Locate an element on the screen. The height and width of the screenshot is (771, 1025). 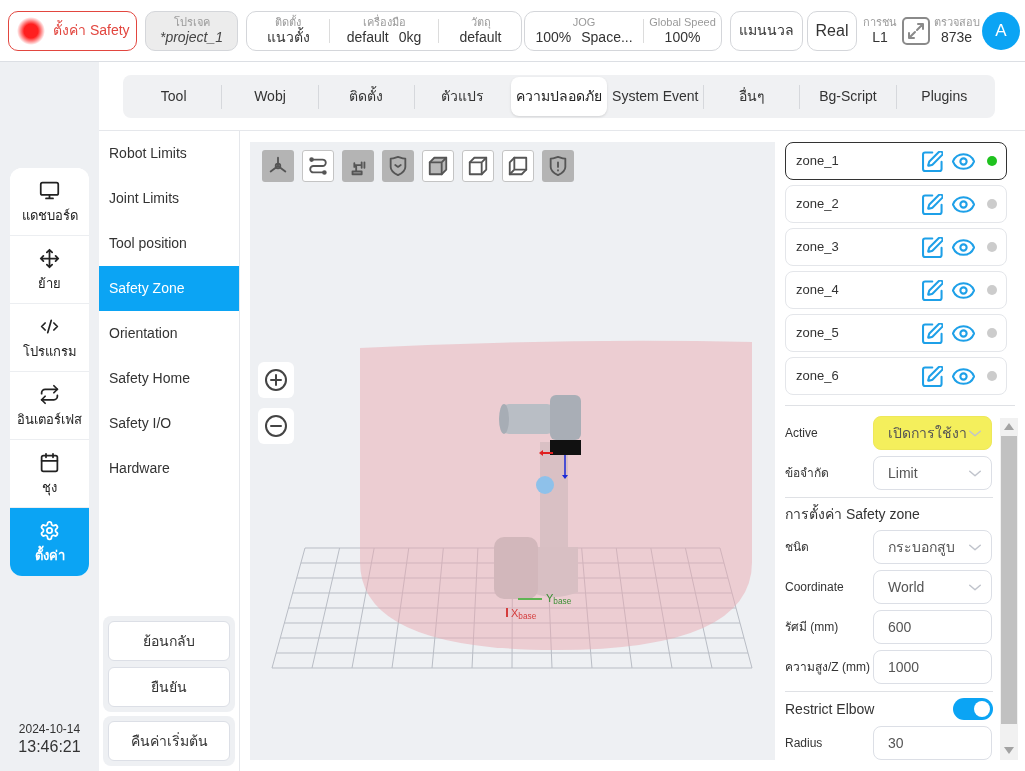
submenu-item: Robot Limits is located at coordinates (169, 153).